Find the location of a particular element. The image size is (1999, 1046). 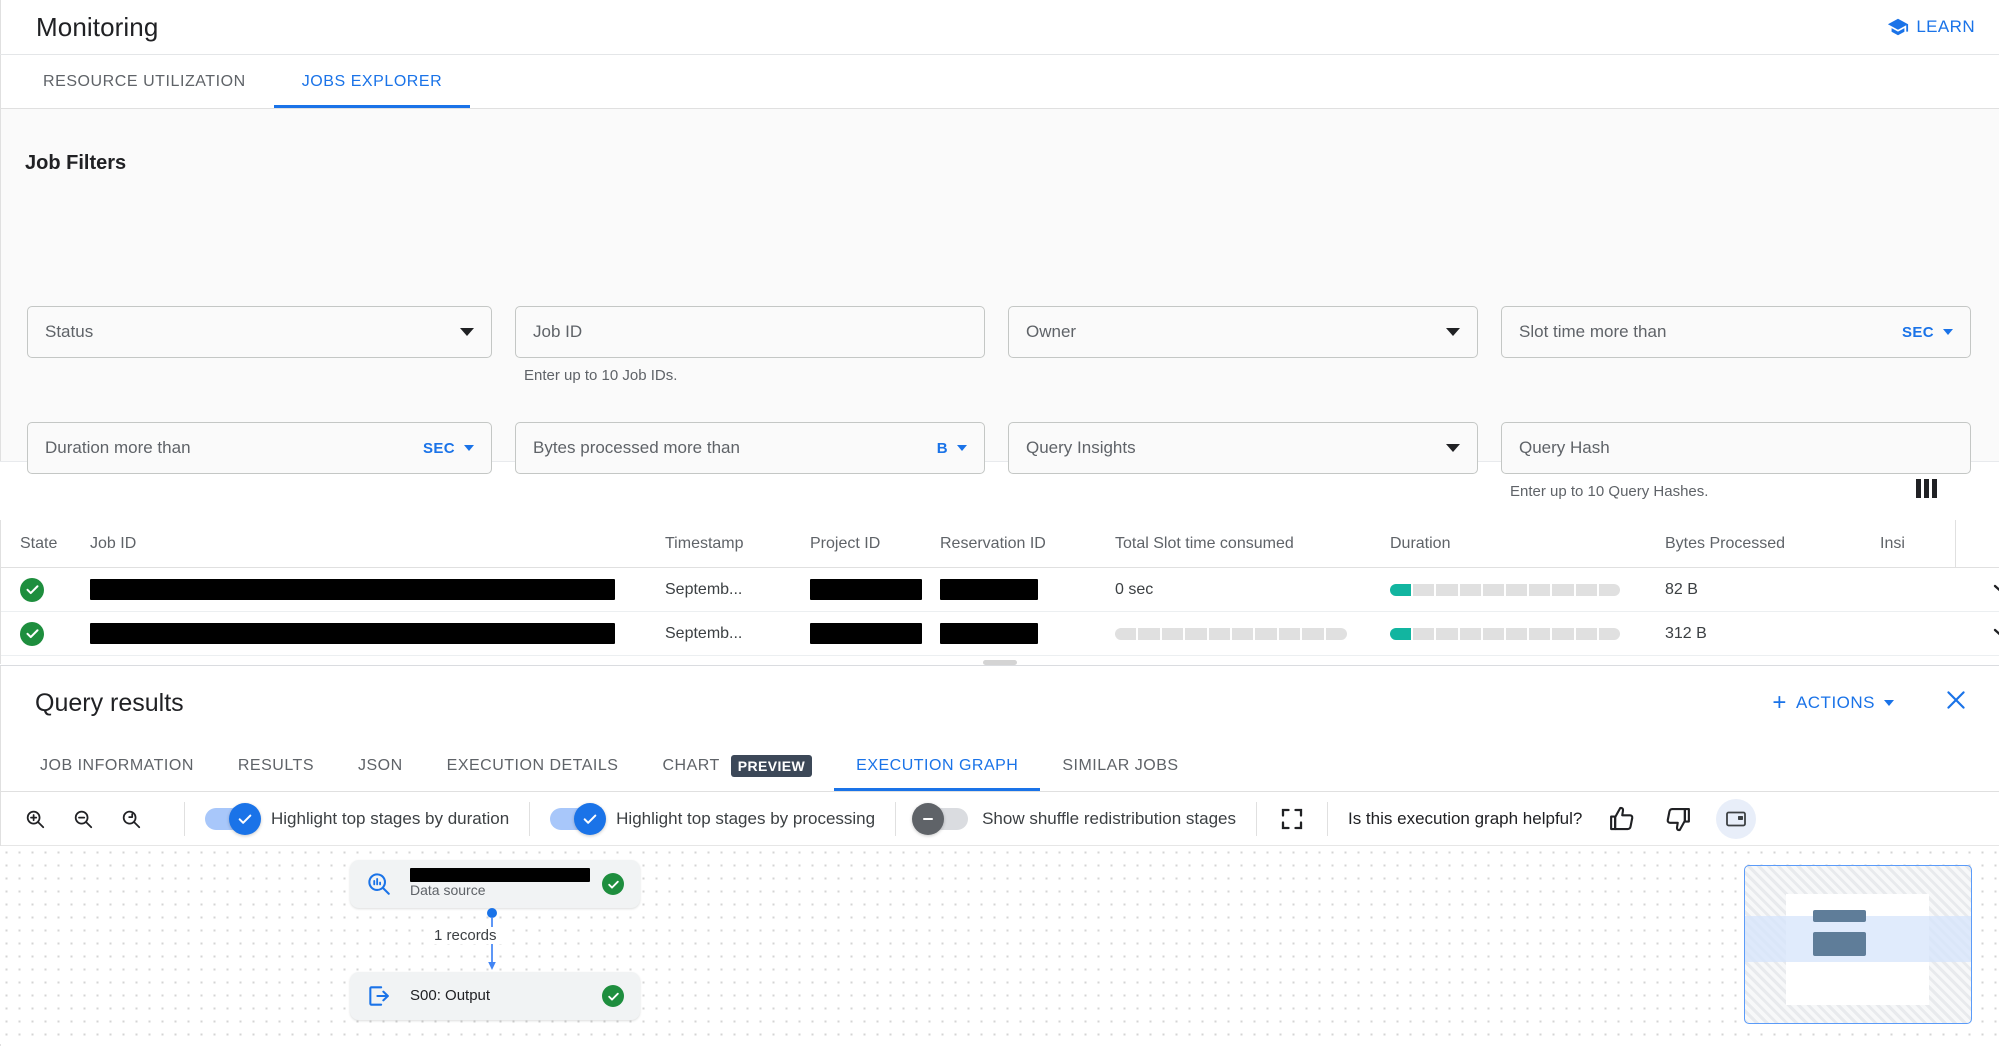

output-stage-node: S00: Output is located at coordinates (495, 996).